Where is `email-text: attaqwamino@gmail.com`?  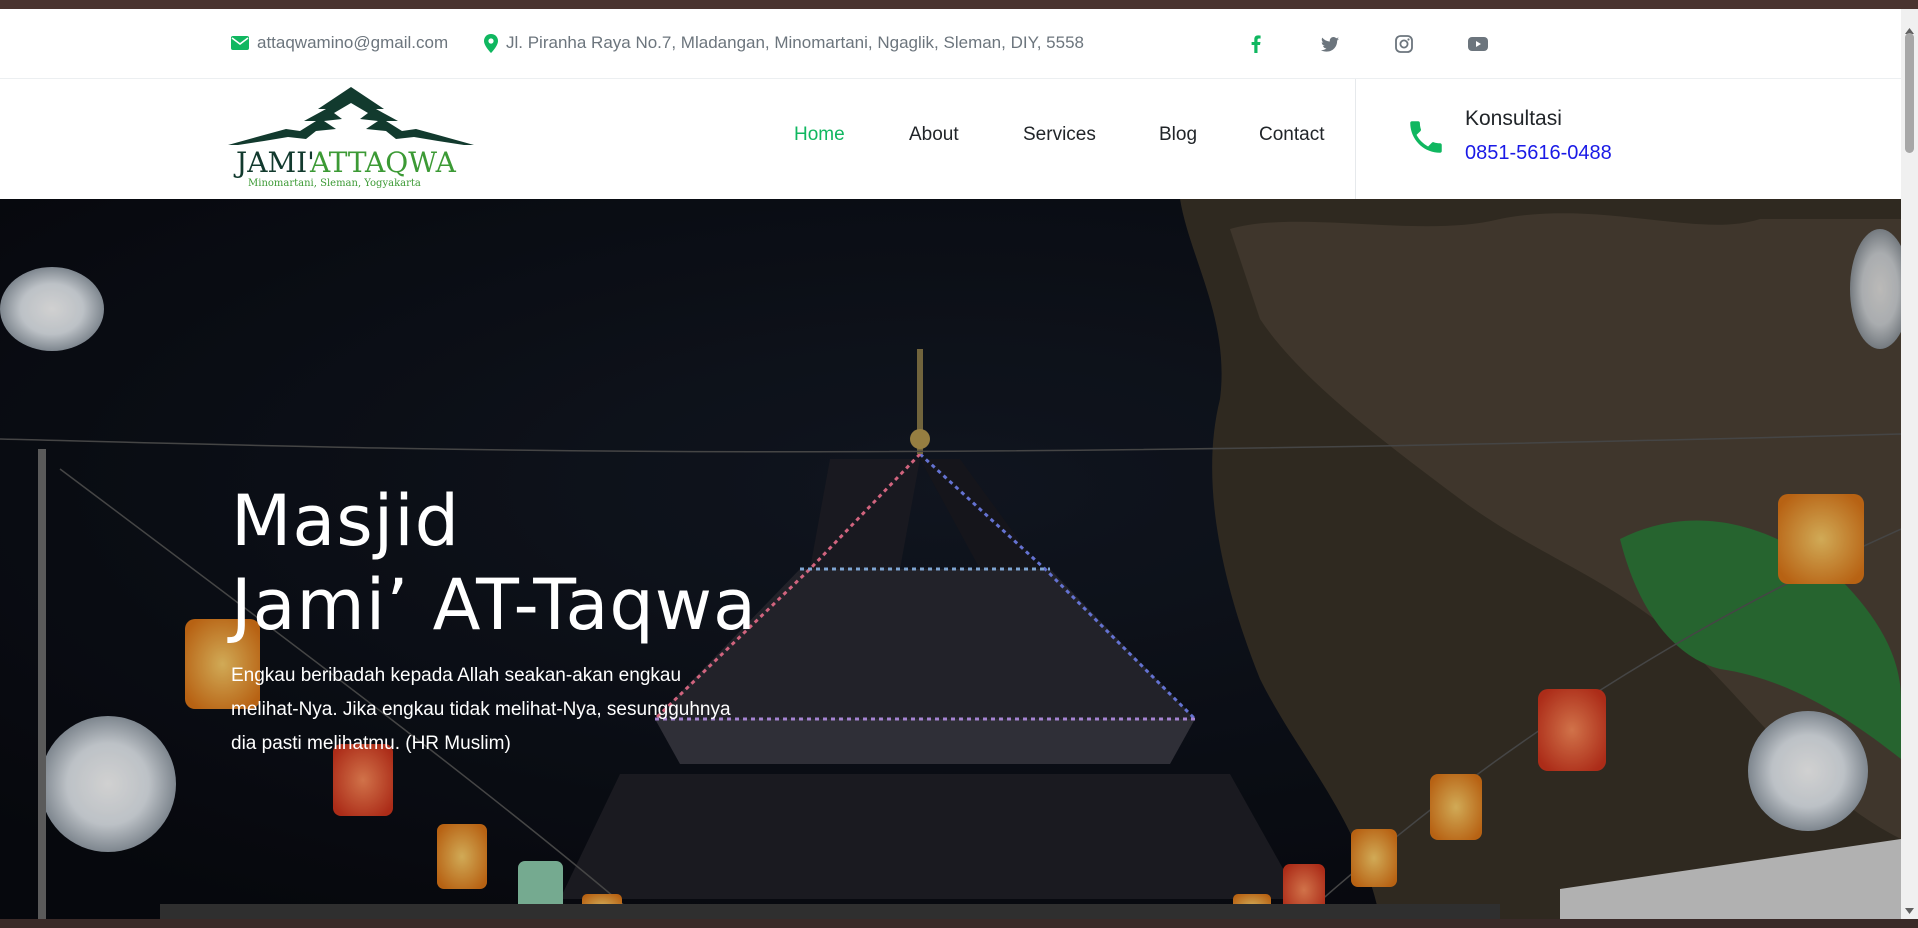 email-text: attaqwamino@gmail.com is located at coordinates (353, 42).